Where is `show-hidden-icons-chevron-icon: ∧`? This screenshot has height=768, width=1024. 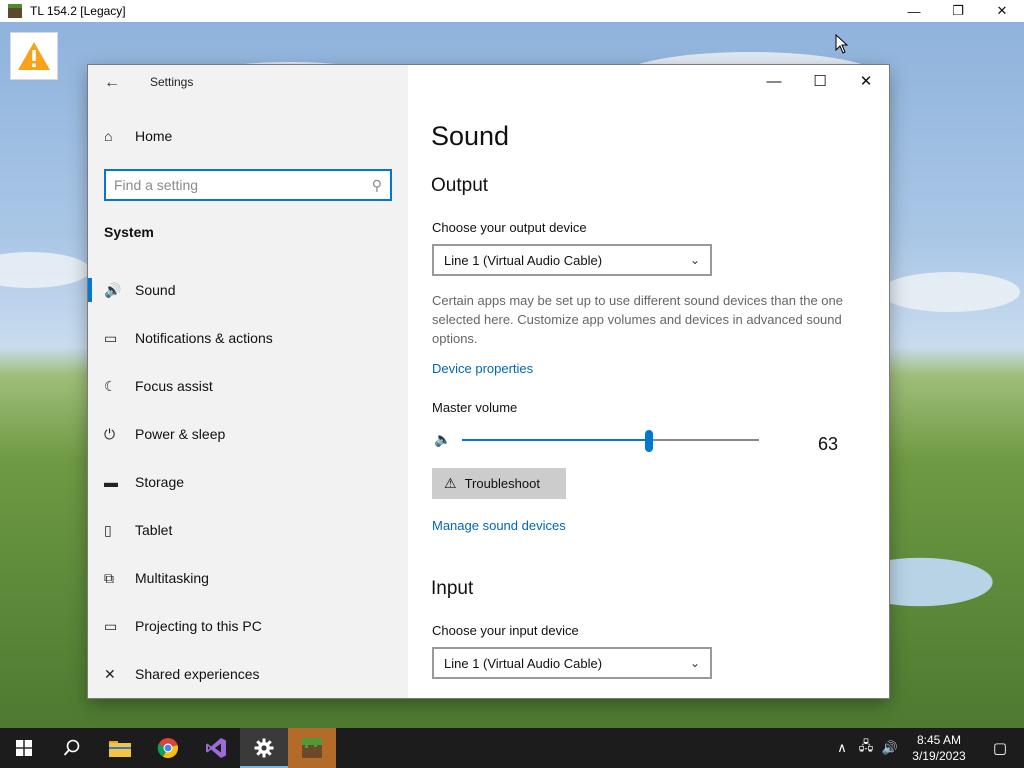 show-hidden-icons-chevron-icon: ∧ is located at coordinates (842, 748).